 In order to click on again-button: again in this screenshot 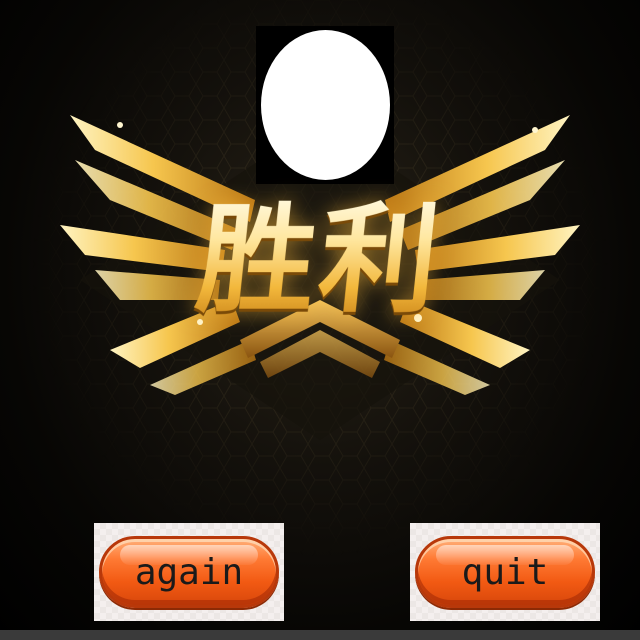, I will do `click(189, 572)`.